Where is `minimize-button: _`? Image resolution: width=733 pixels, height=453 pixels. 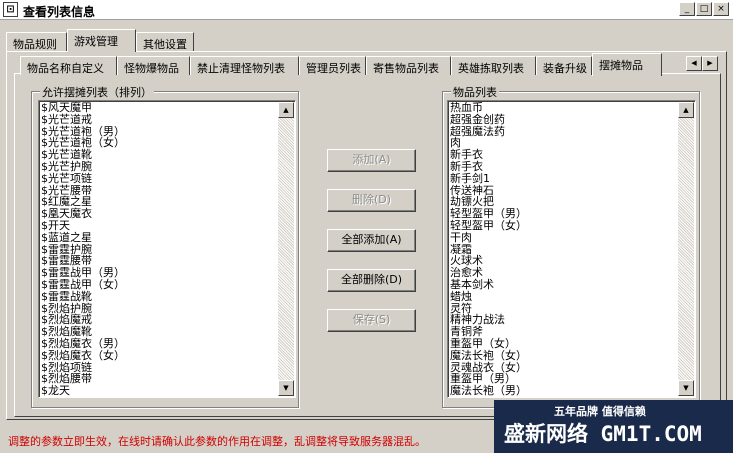
minimize-button: _ is located at coordinates (687, 9).